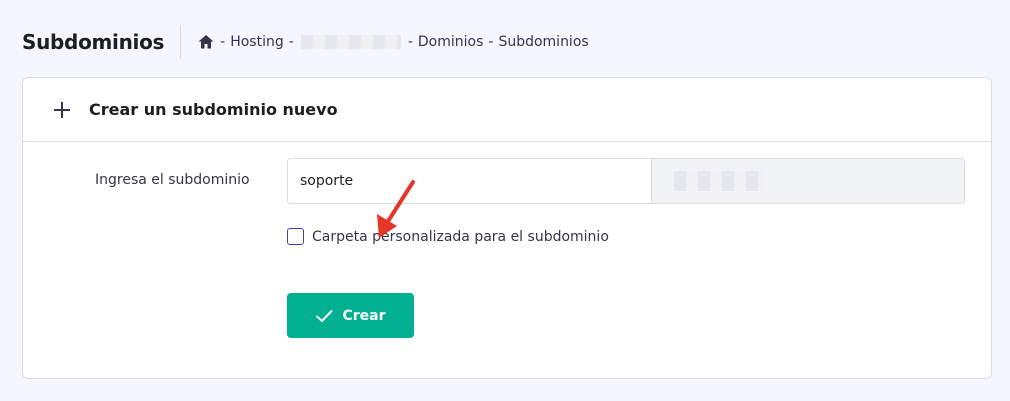 Image resolution: width=1010 pixels, height=401 pixels. I want to click on custom-folder-label: Carpeta personalizada para el subdominio, so click(460, 237).